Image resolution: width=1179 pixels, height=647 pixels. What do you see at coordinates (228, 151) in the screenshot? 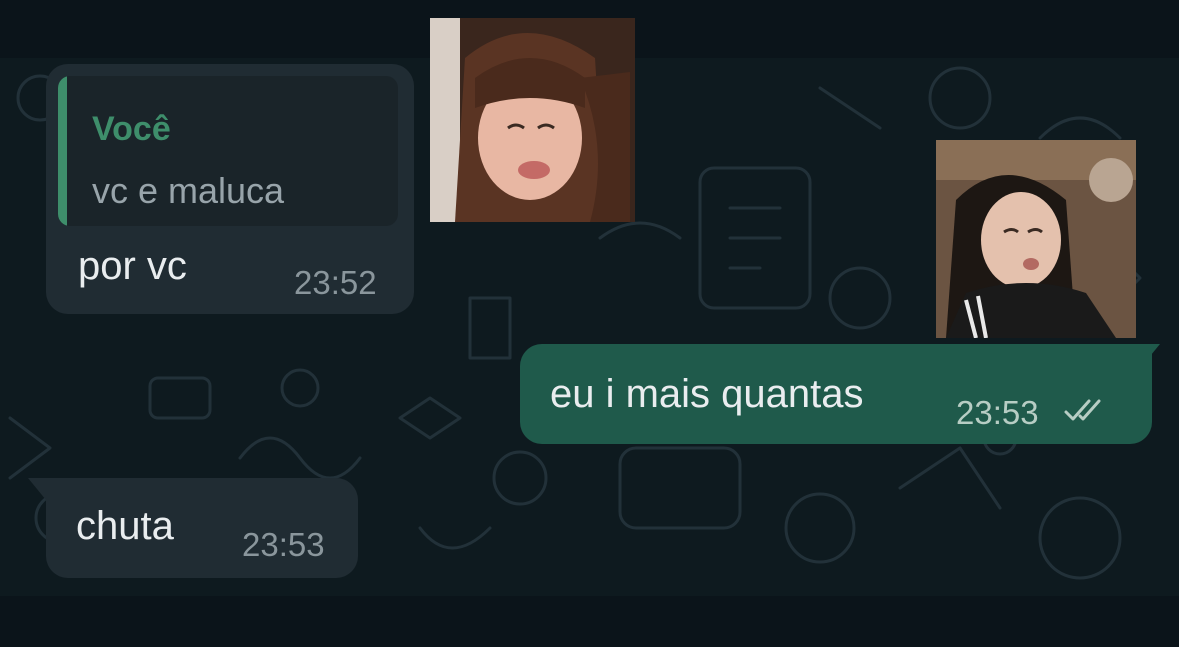
I see `quoted-message: Você vc e maluca` at bounding box center [228, 151].